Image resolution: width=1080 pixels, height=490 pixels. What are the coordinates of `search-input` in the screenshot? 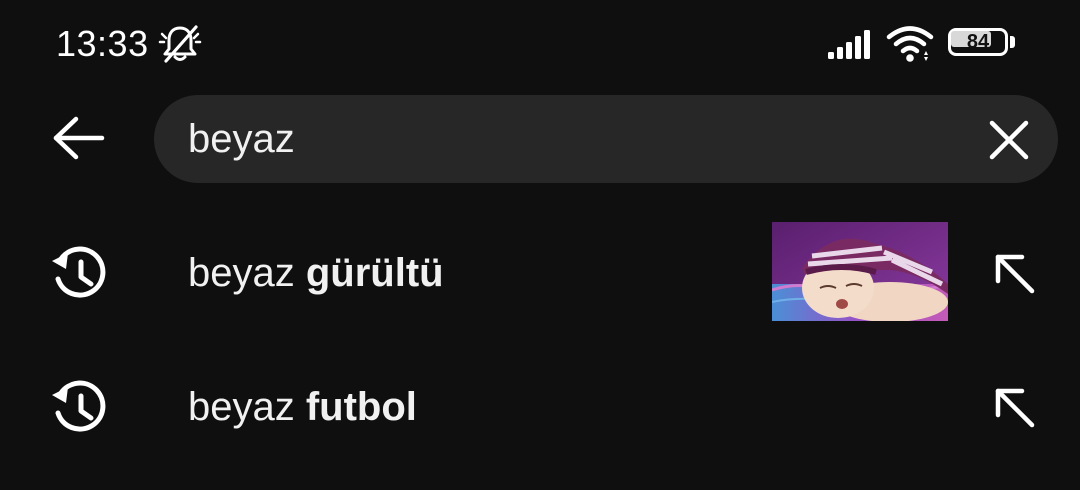 It's located at (578, 139).